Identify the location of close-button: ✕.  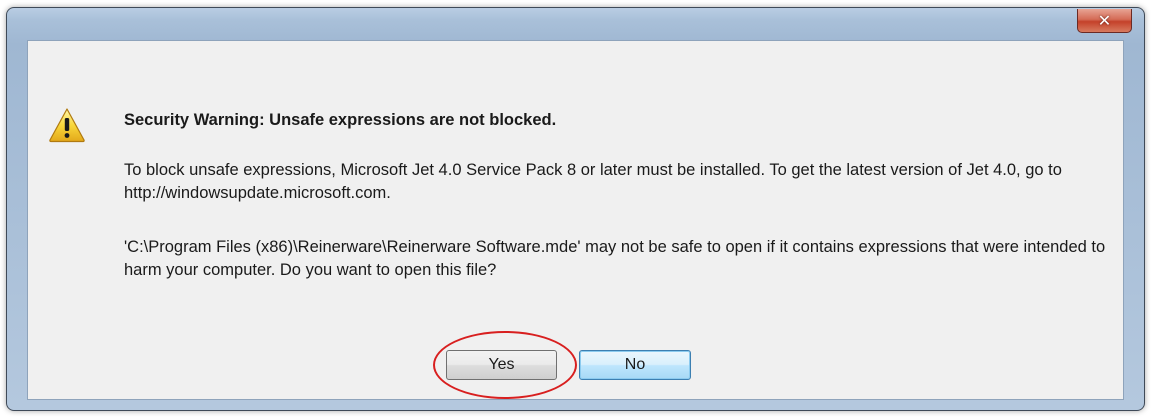
(1104, 21).